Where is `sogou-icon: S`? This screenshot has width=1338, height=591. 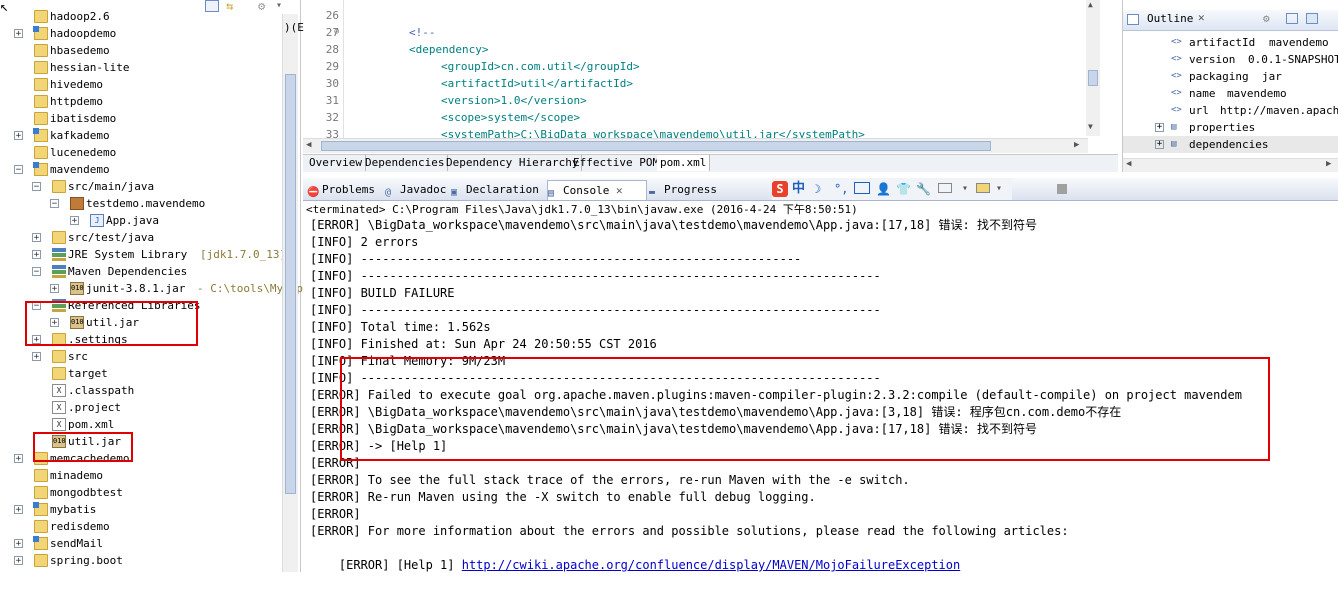 sogou-icon: S is located at coordinates (780, 189).